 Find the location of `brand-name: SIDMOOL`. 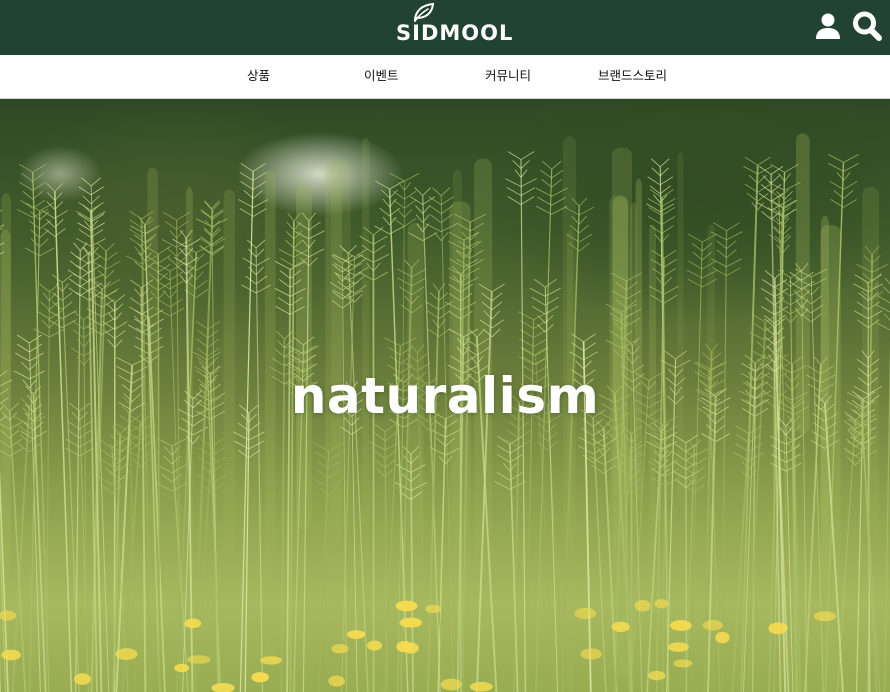

brand-name: SIDMOOL is located at coordinates (455, 33).